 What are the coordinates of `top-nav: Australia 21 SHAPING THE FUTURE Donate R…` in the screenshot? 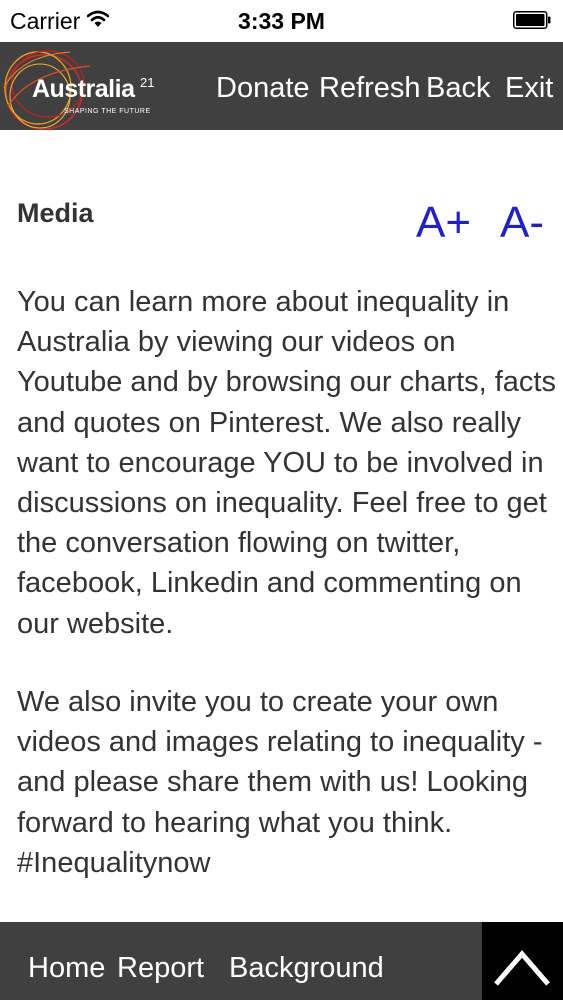 It's located at (281, 86).